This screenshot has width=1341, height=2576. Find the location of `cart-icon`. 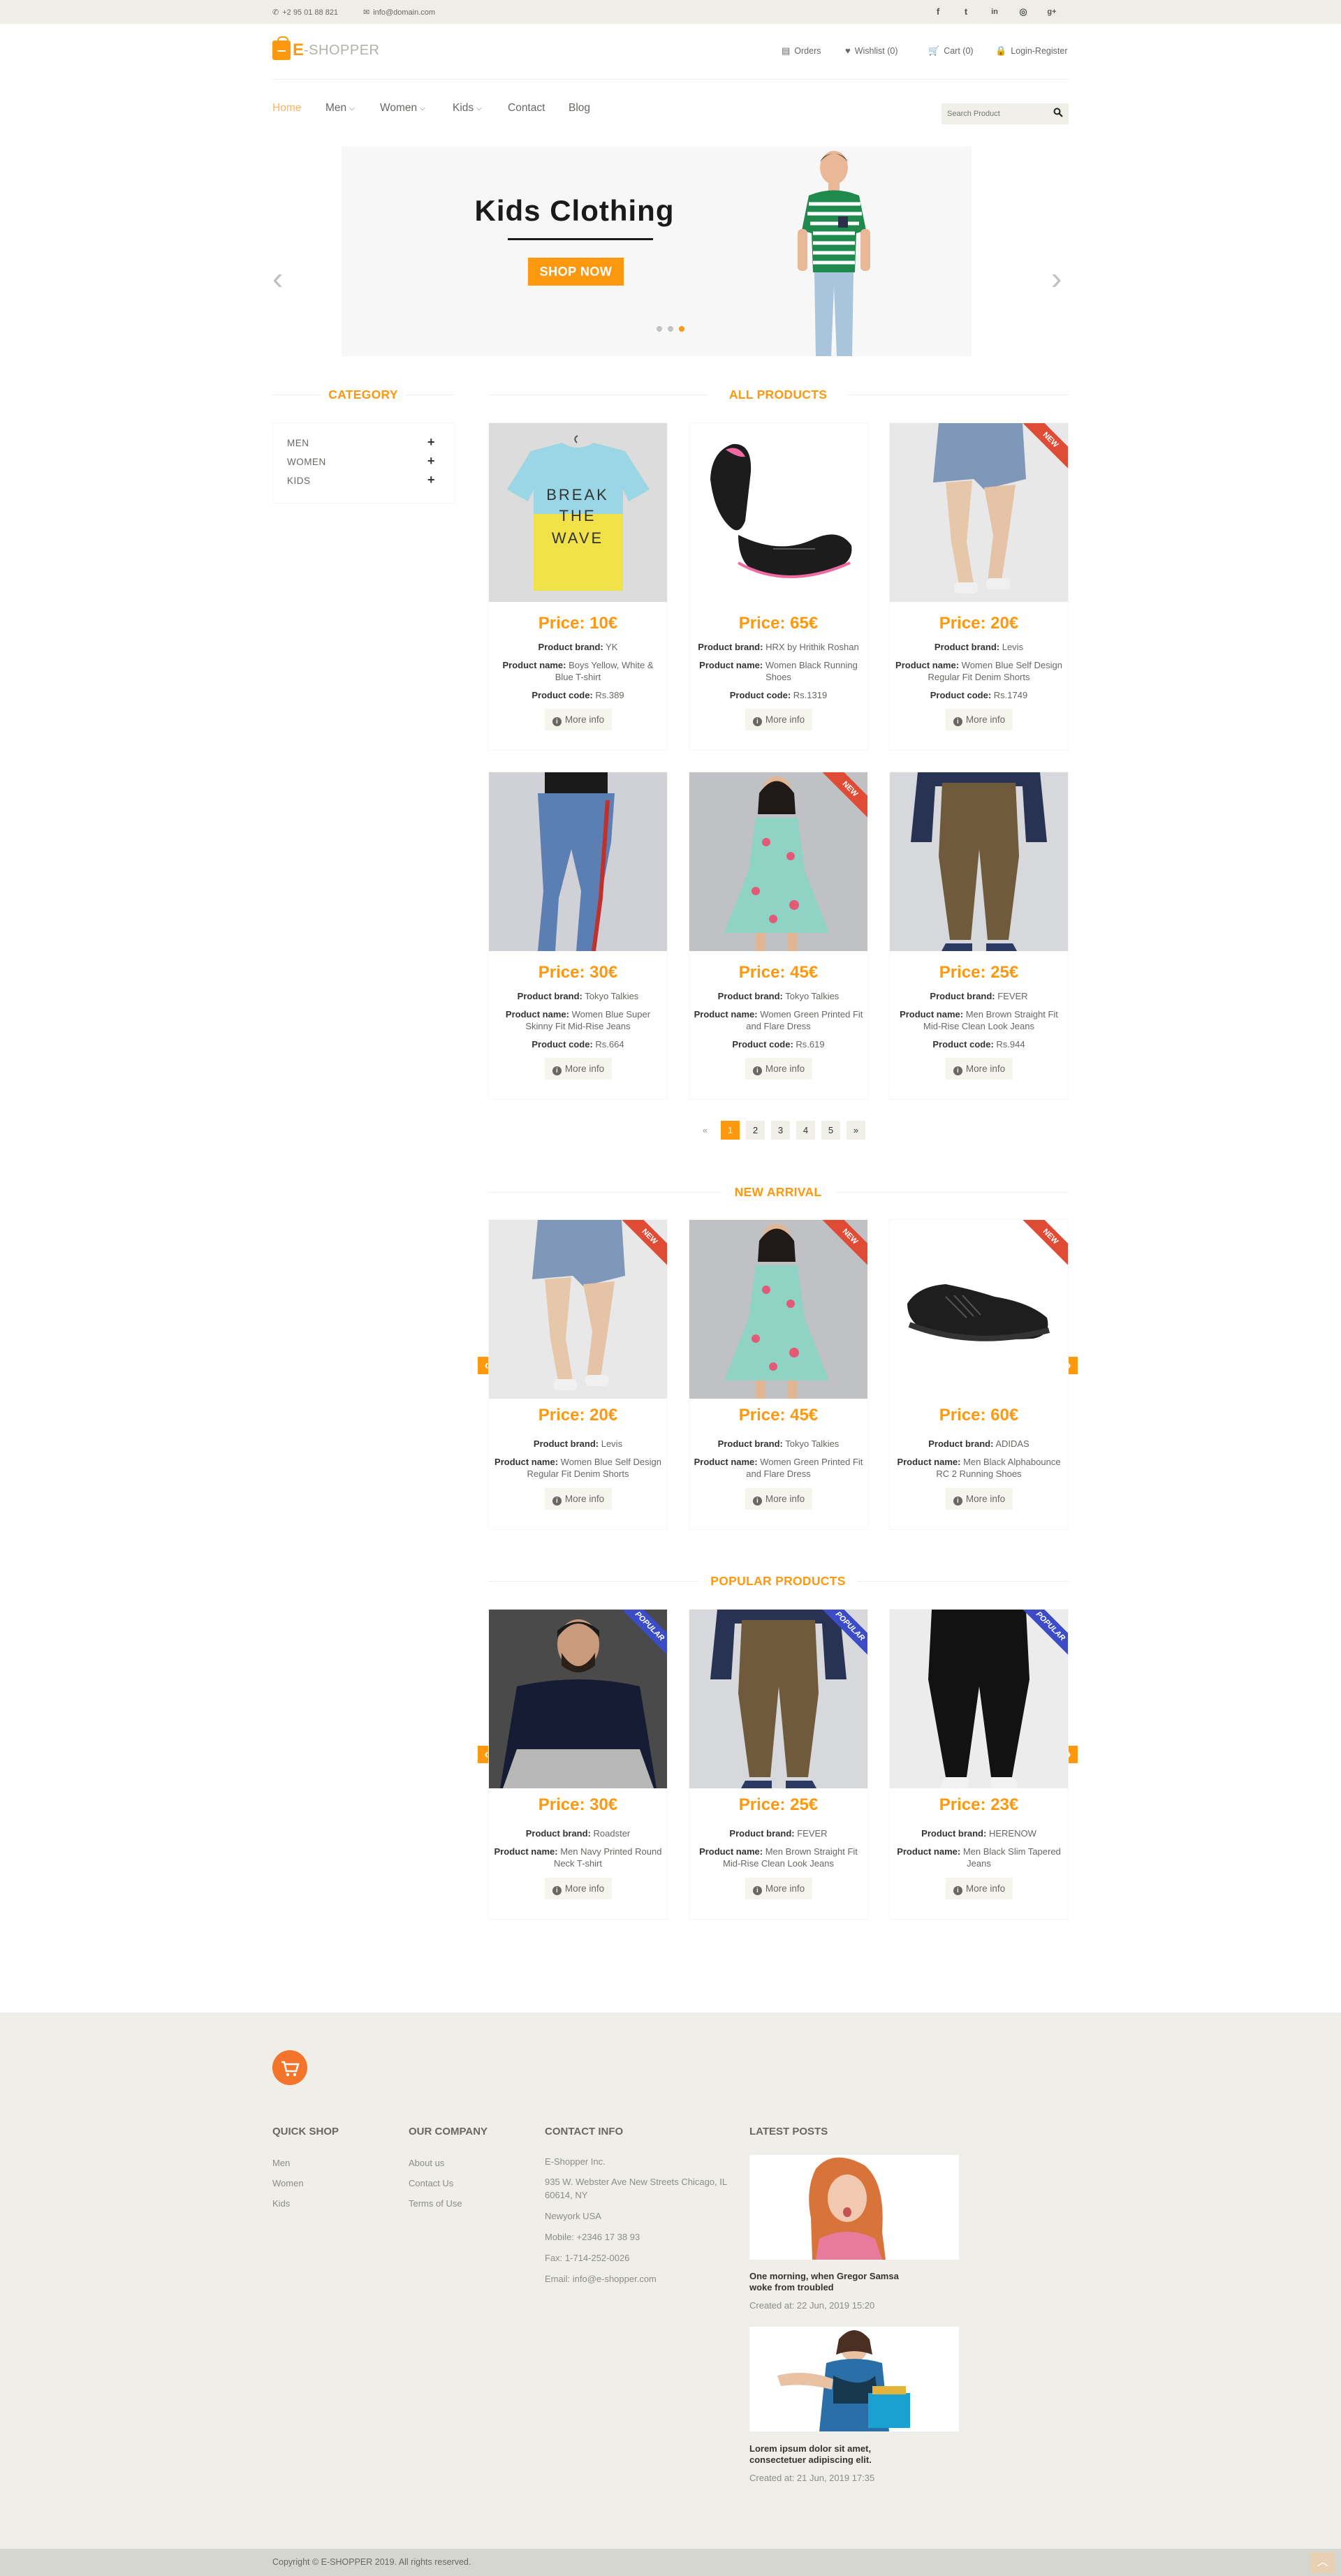

cart-icon is located at coordinates (289, 2067).